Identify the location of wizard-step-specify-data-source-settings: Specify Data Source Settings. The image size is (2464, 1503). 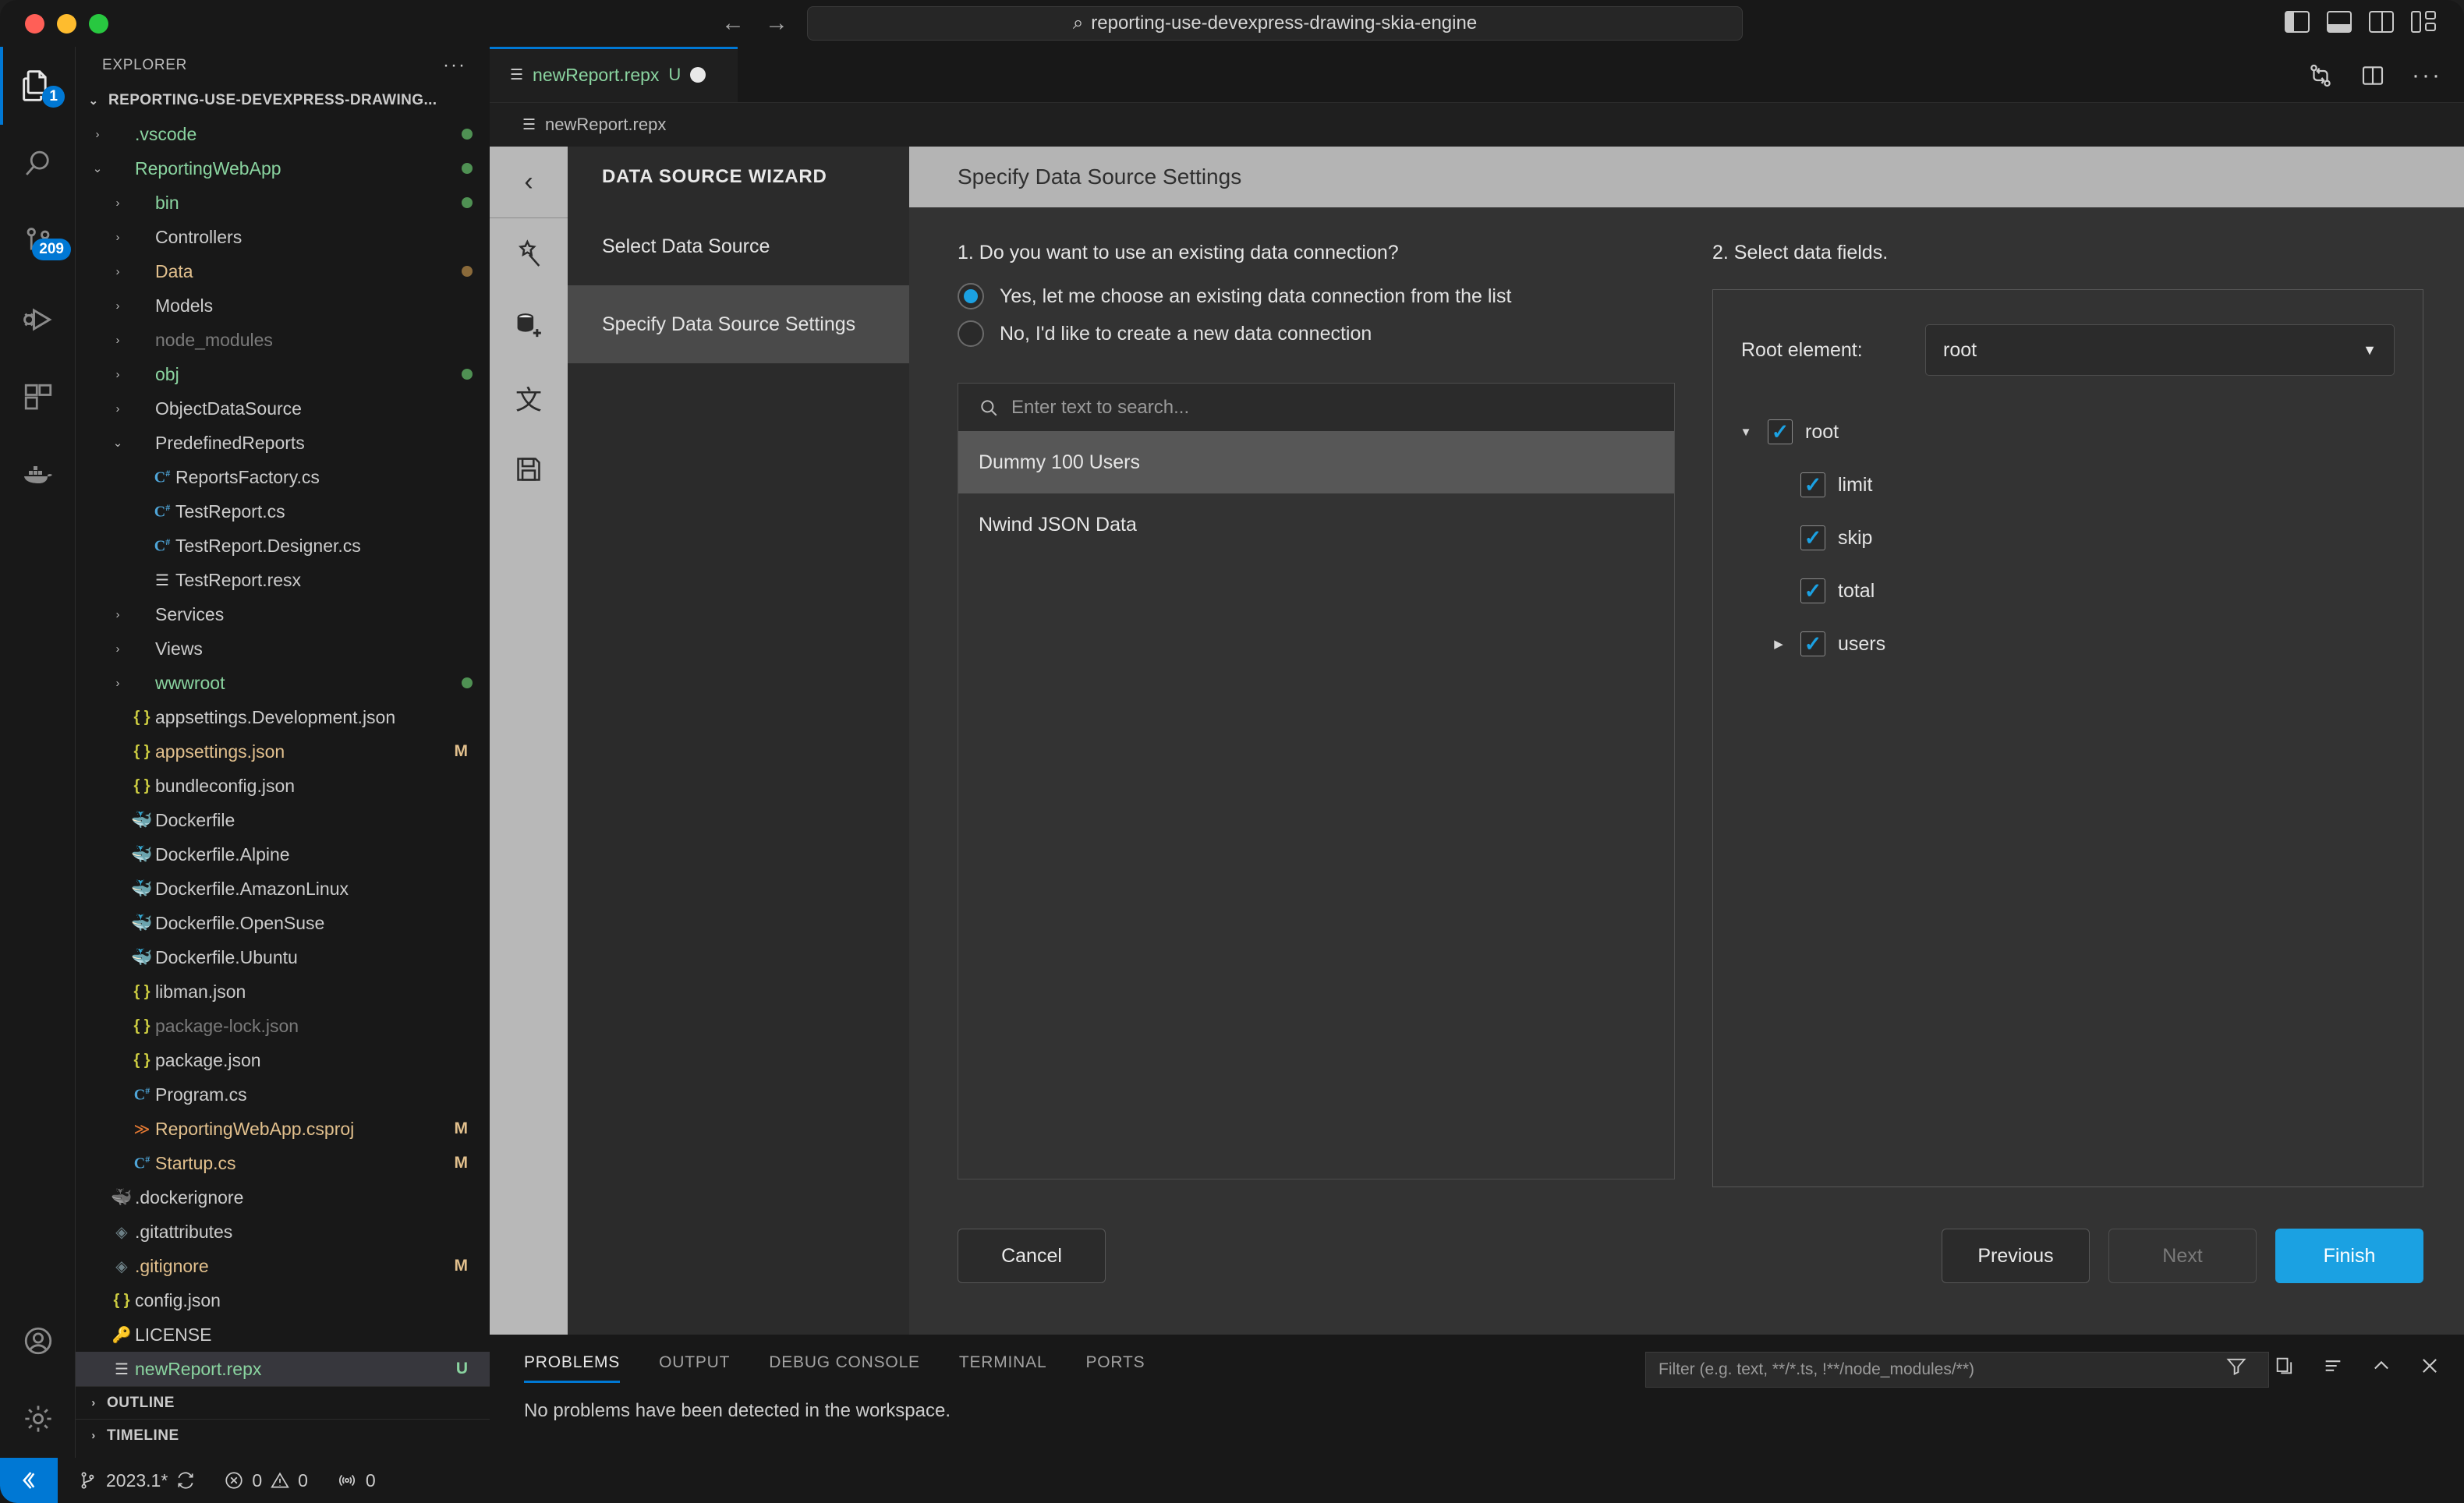
(739, 324).